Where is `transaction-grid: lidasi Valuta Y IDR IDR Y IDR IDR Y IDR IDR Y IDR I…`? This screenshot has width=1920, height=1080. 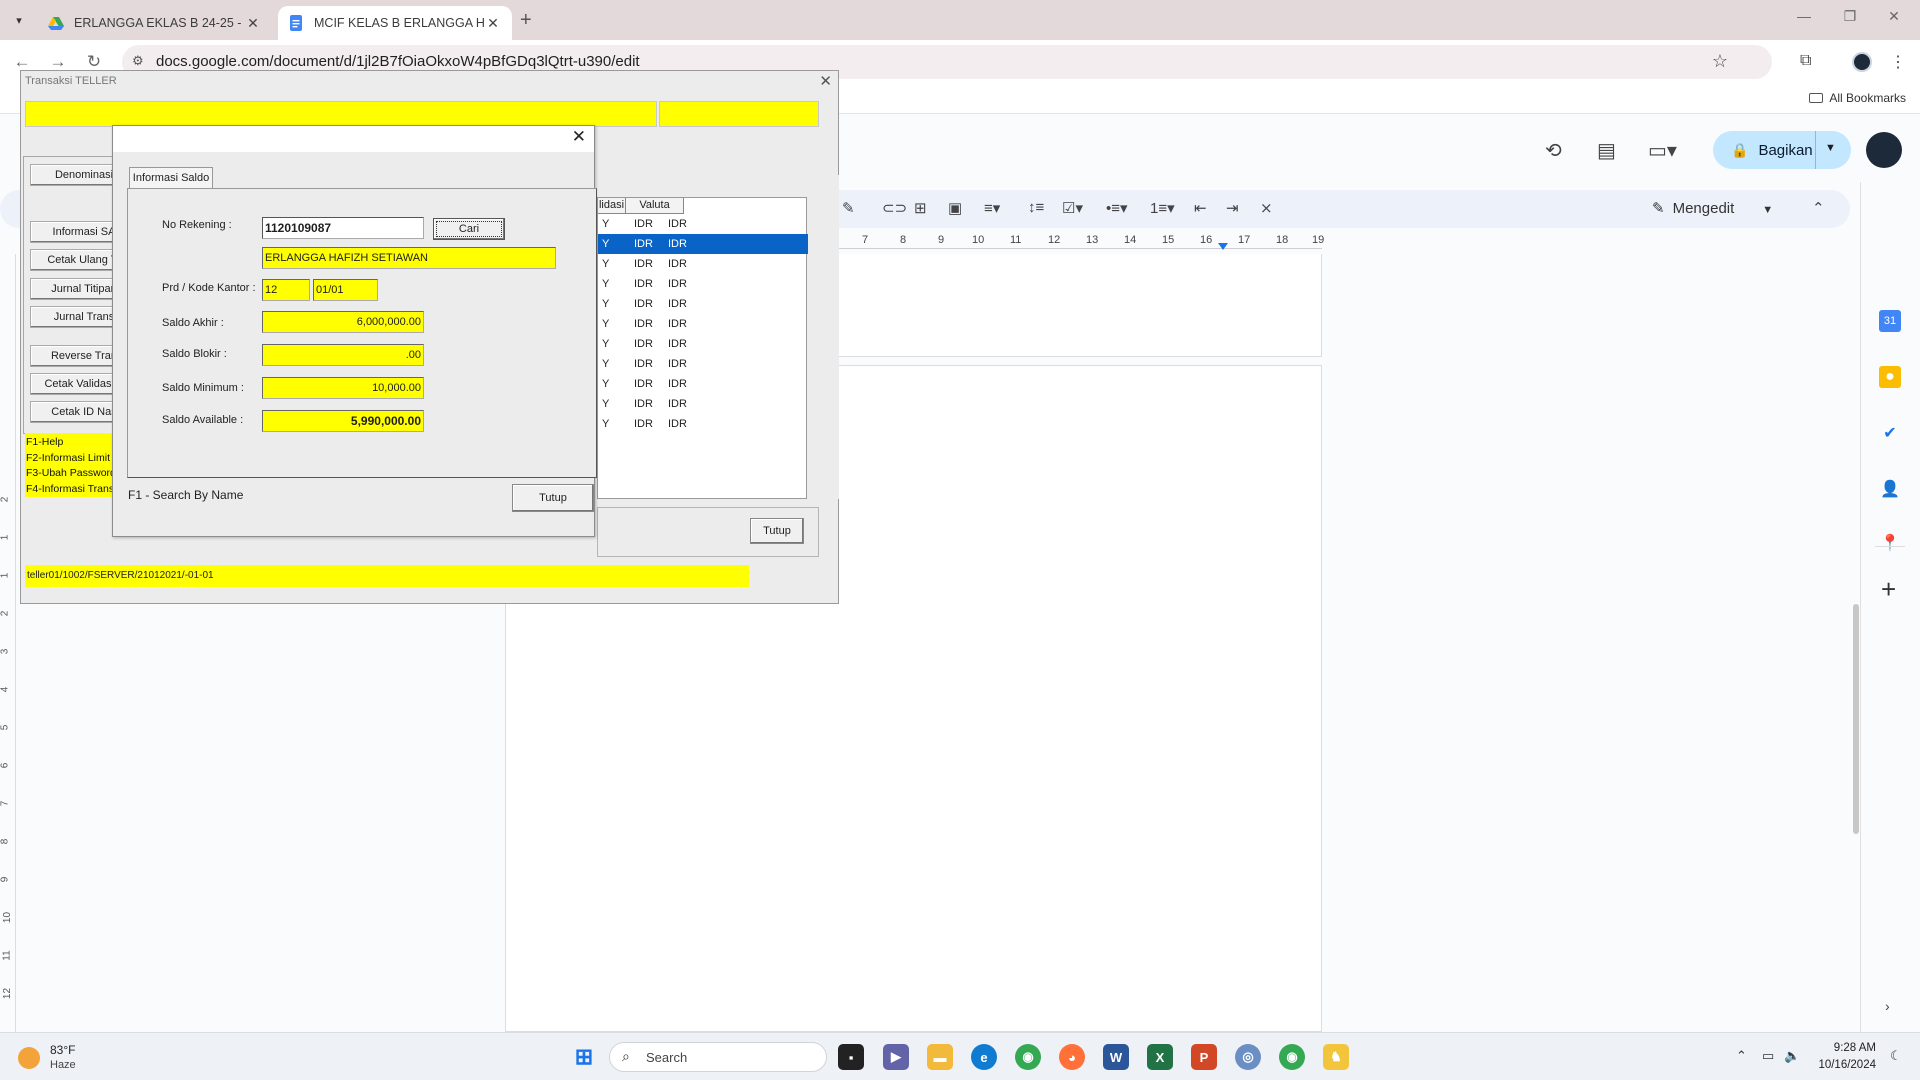
transaction-grid: lidasi Valuta Y IDR IDR Y IDR IDR Y IDR IDR Y IDR I… is located at coordinates (702, 348).